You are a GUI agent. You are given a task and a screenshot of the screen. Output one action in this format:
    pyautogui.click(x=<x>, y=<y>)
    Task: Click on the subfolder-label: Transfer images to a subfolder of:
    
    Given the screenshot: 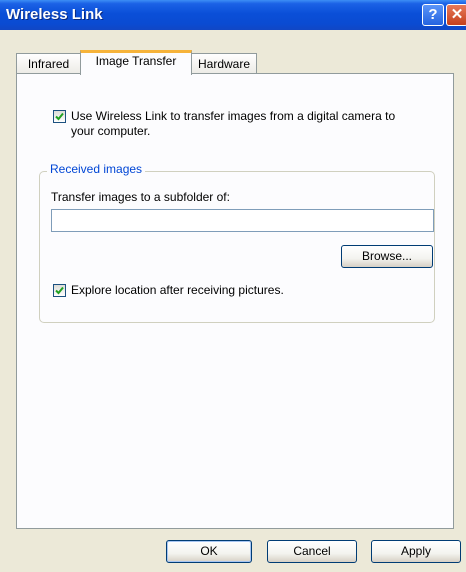 What is the action you would take?
    pyautogui.click(x=140, y=197)
    